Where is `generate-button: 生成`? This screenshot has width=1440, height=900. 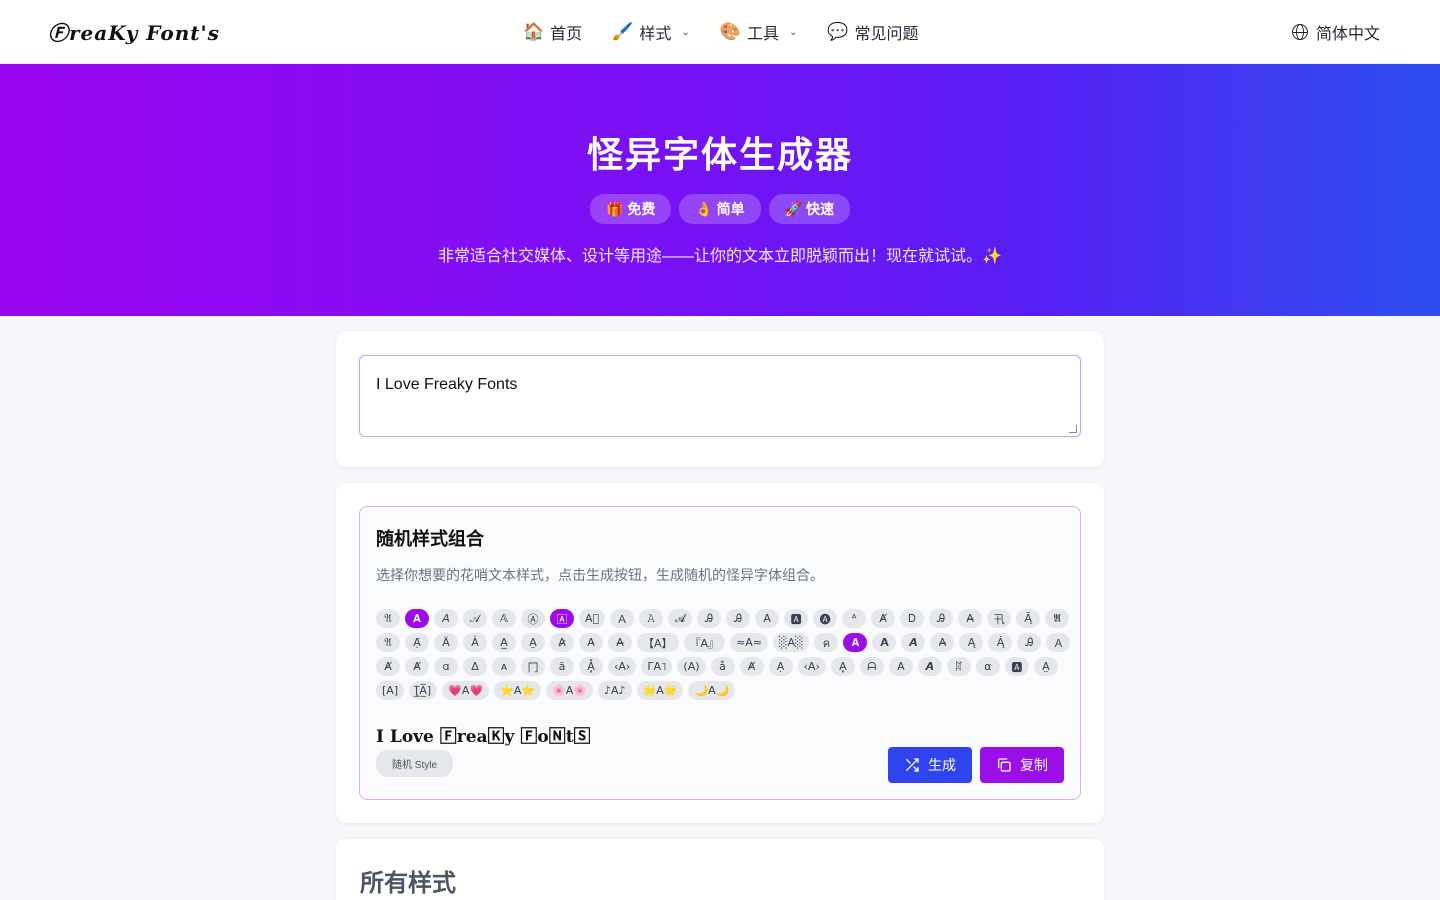 generate-button: 生成 is located at coordinates (930, 765).